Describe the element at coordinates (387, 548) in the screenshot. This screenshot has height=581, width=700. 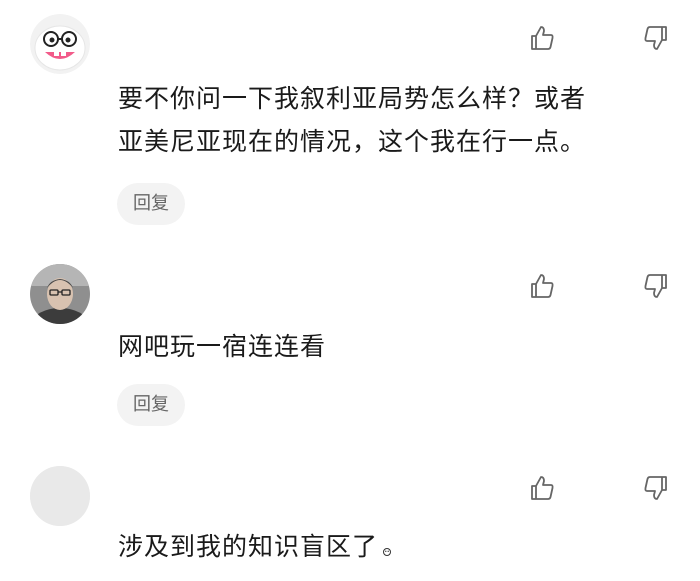
I see `emoji-icon` at that location.